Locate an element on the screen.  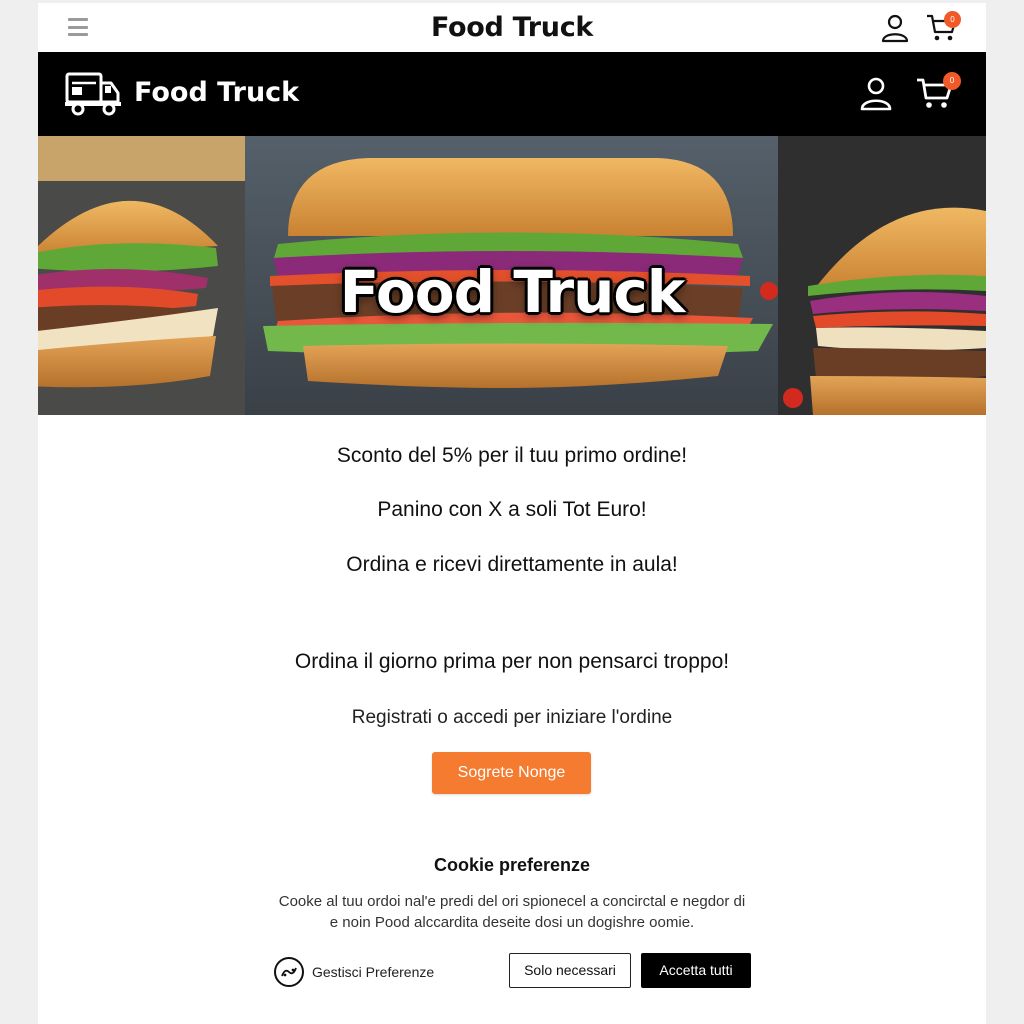
brand-name: Food Truck is located at coordinates (216, 92).